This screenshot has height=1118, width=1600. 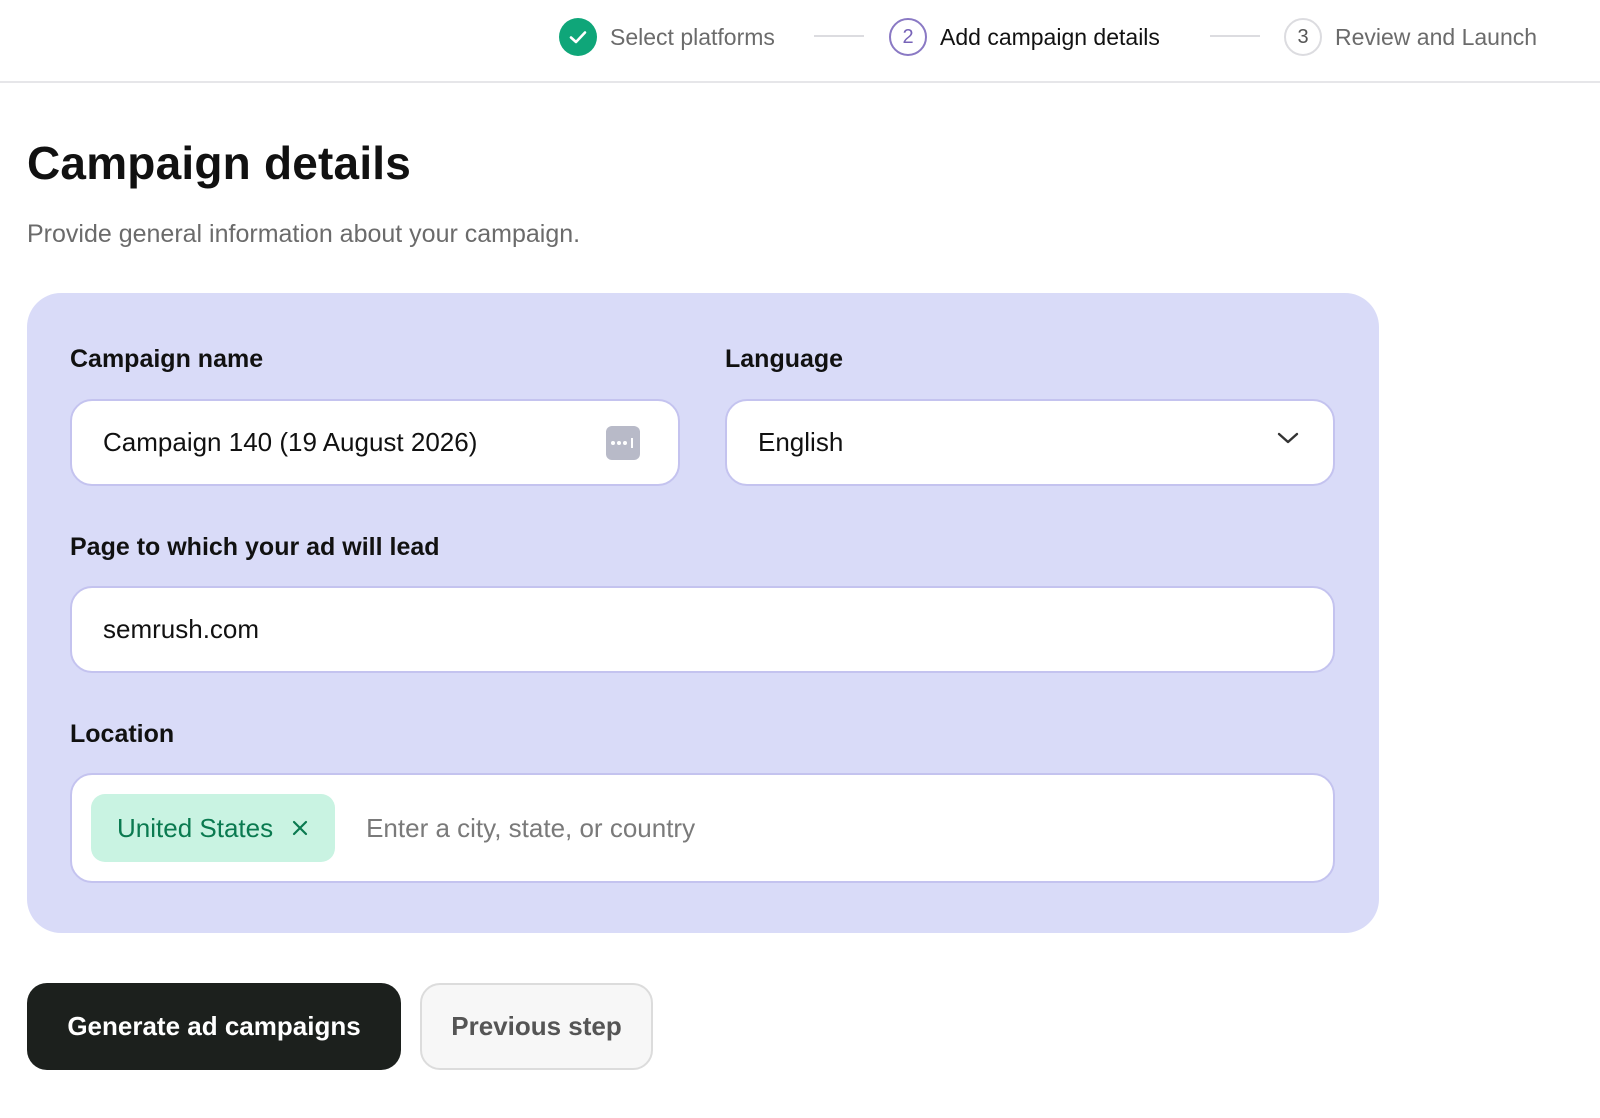 What do you see at coordinates (1030, 442) in the screenshot?
I see `language-select: English` at bounding box center [1030, 442].